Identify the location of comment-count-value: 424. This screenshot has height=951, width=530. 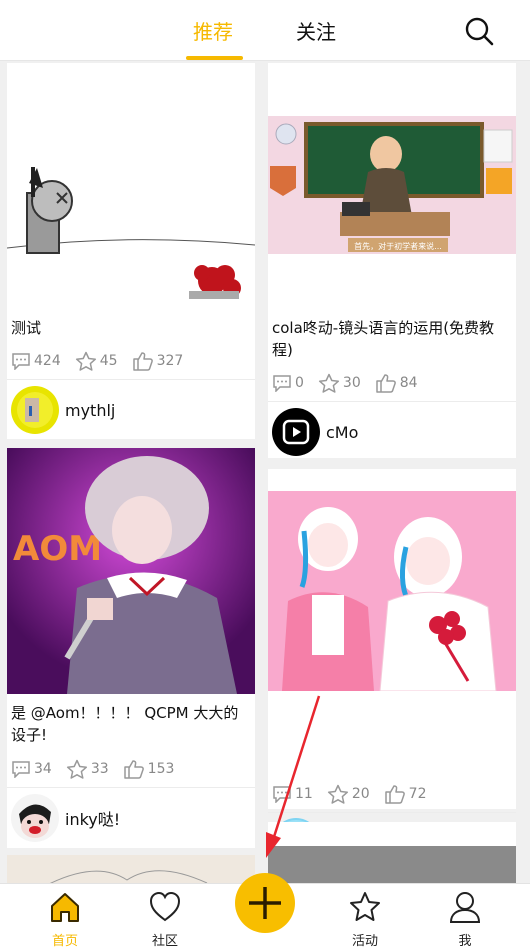
(47, 361).